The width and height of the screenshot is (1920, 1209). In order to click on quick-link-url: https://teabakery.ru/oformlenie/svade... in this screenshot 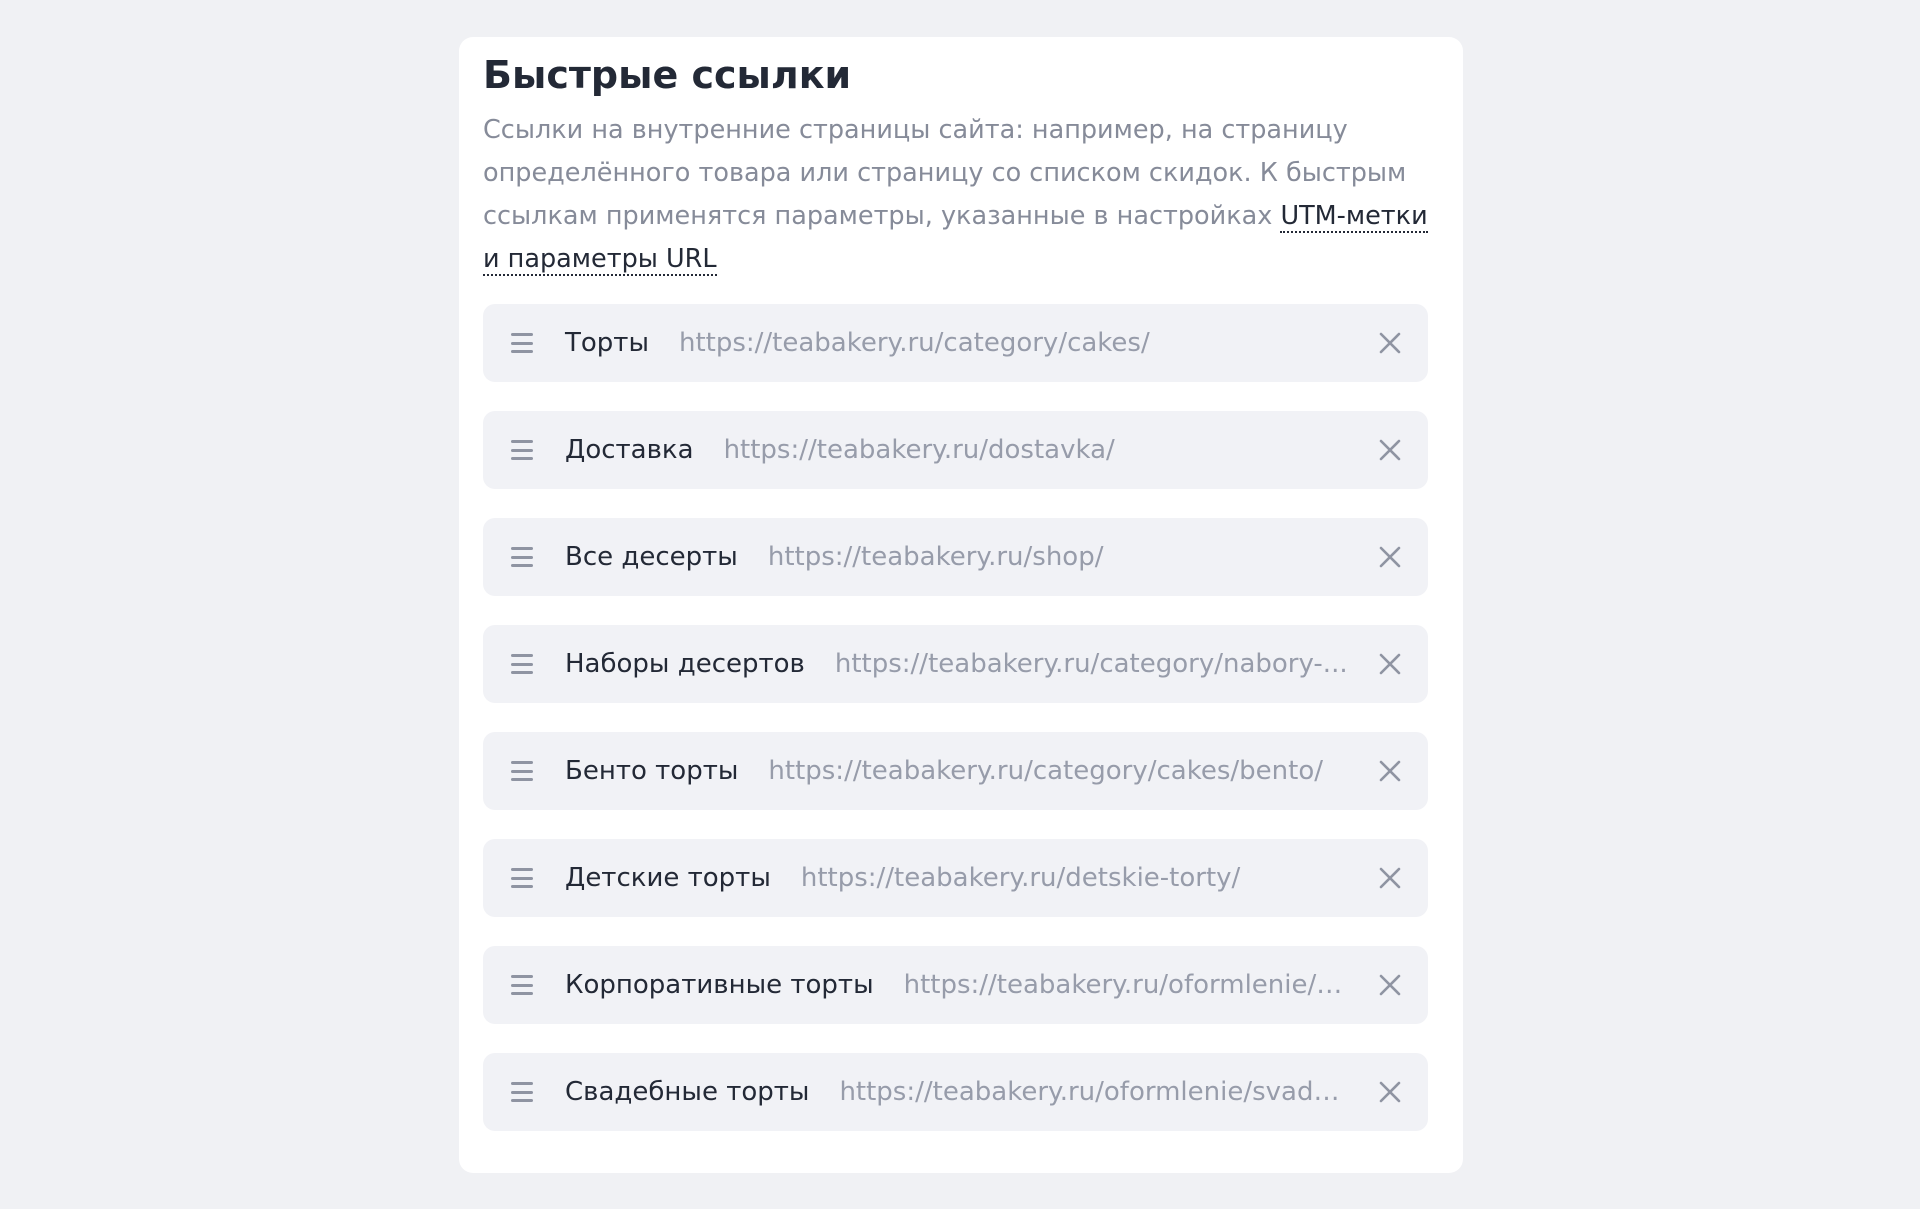, I will do `click(1094, 1092)`.